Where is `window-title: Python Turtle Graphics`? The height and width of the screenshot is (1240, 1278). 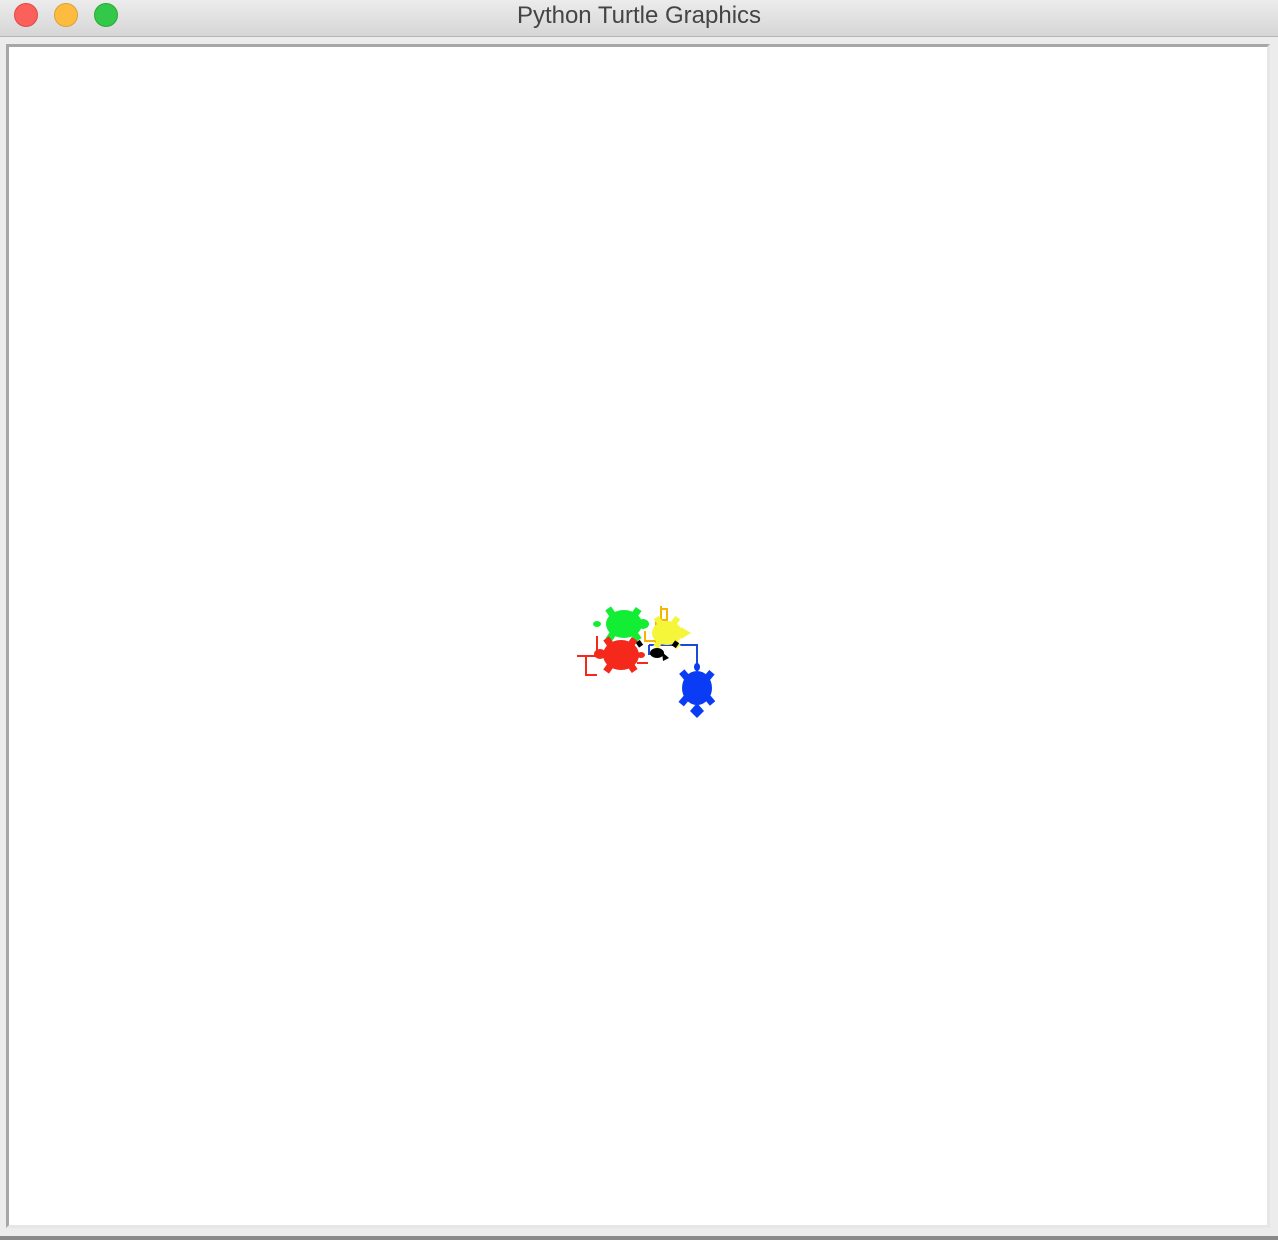 window-title: Python Turtle Graphics is located at coordinates (639, 15).